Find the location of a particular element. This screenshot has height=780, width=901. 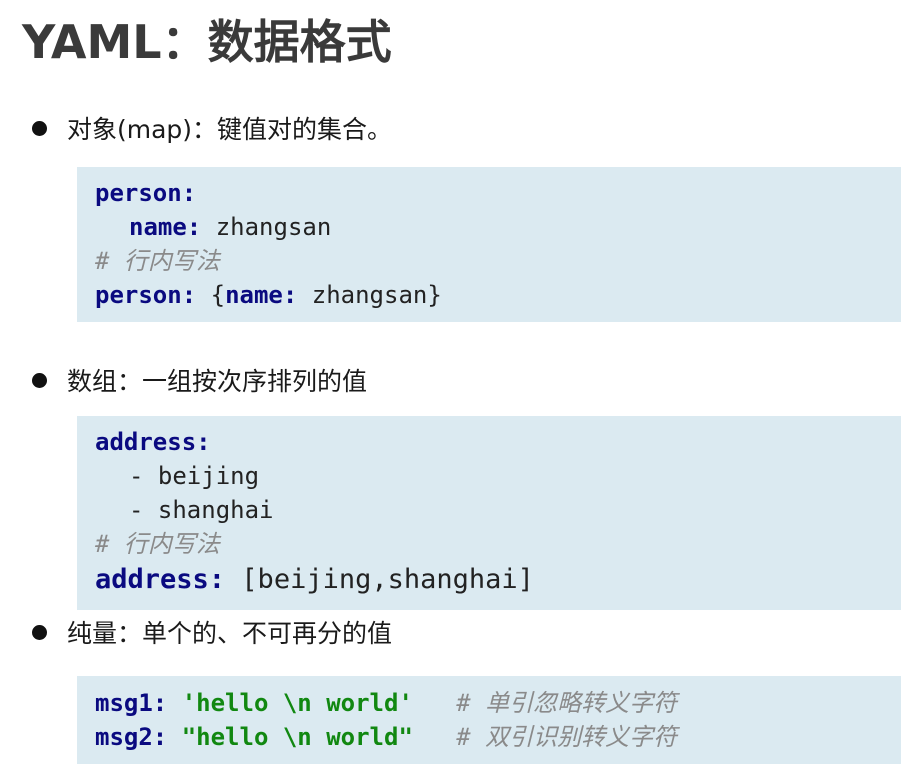

code-line: - beijing is located at coordinates (498, 476).